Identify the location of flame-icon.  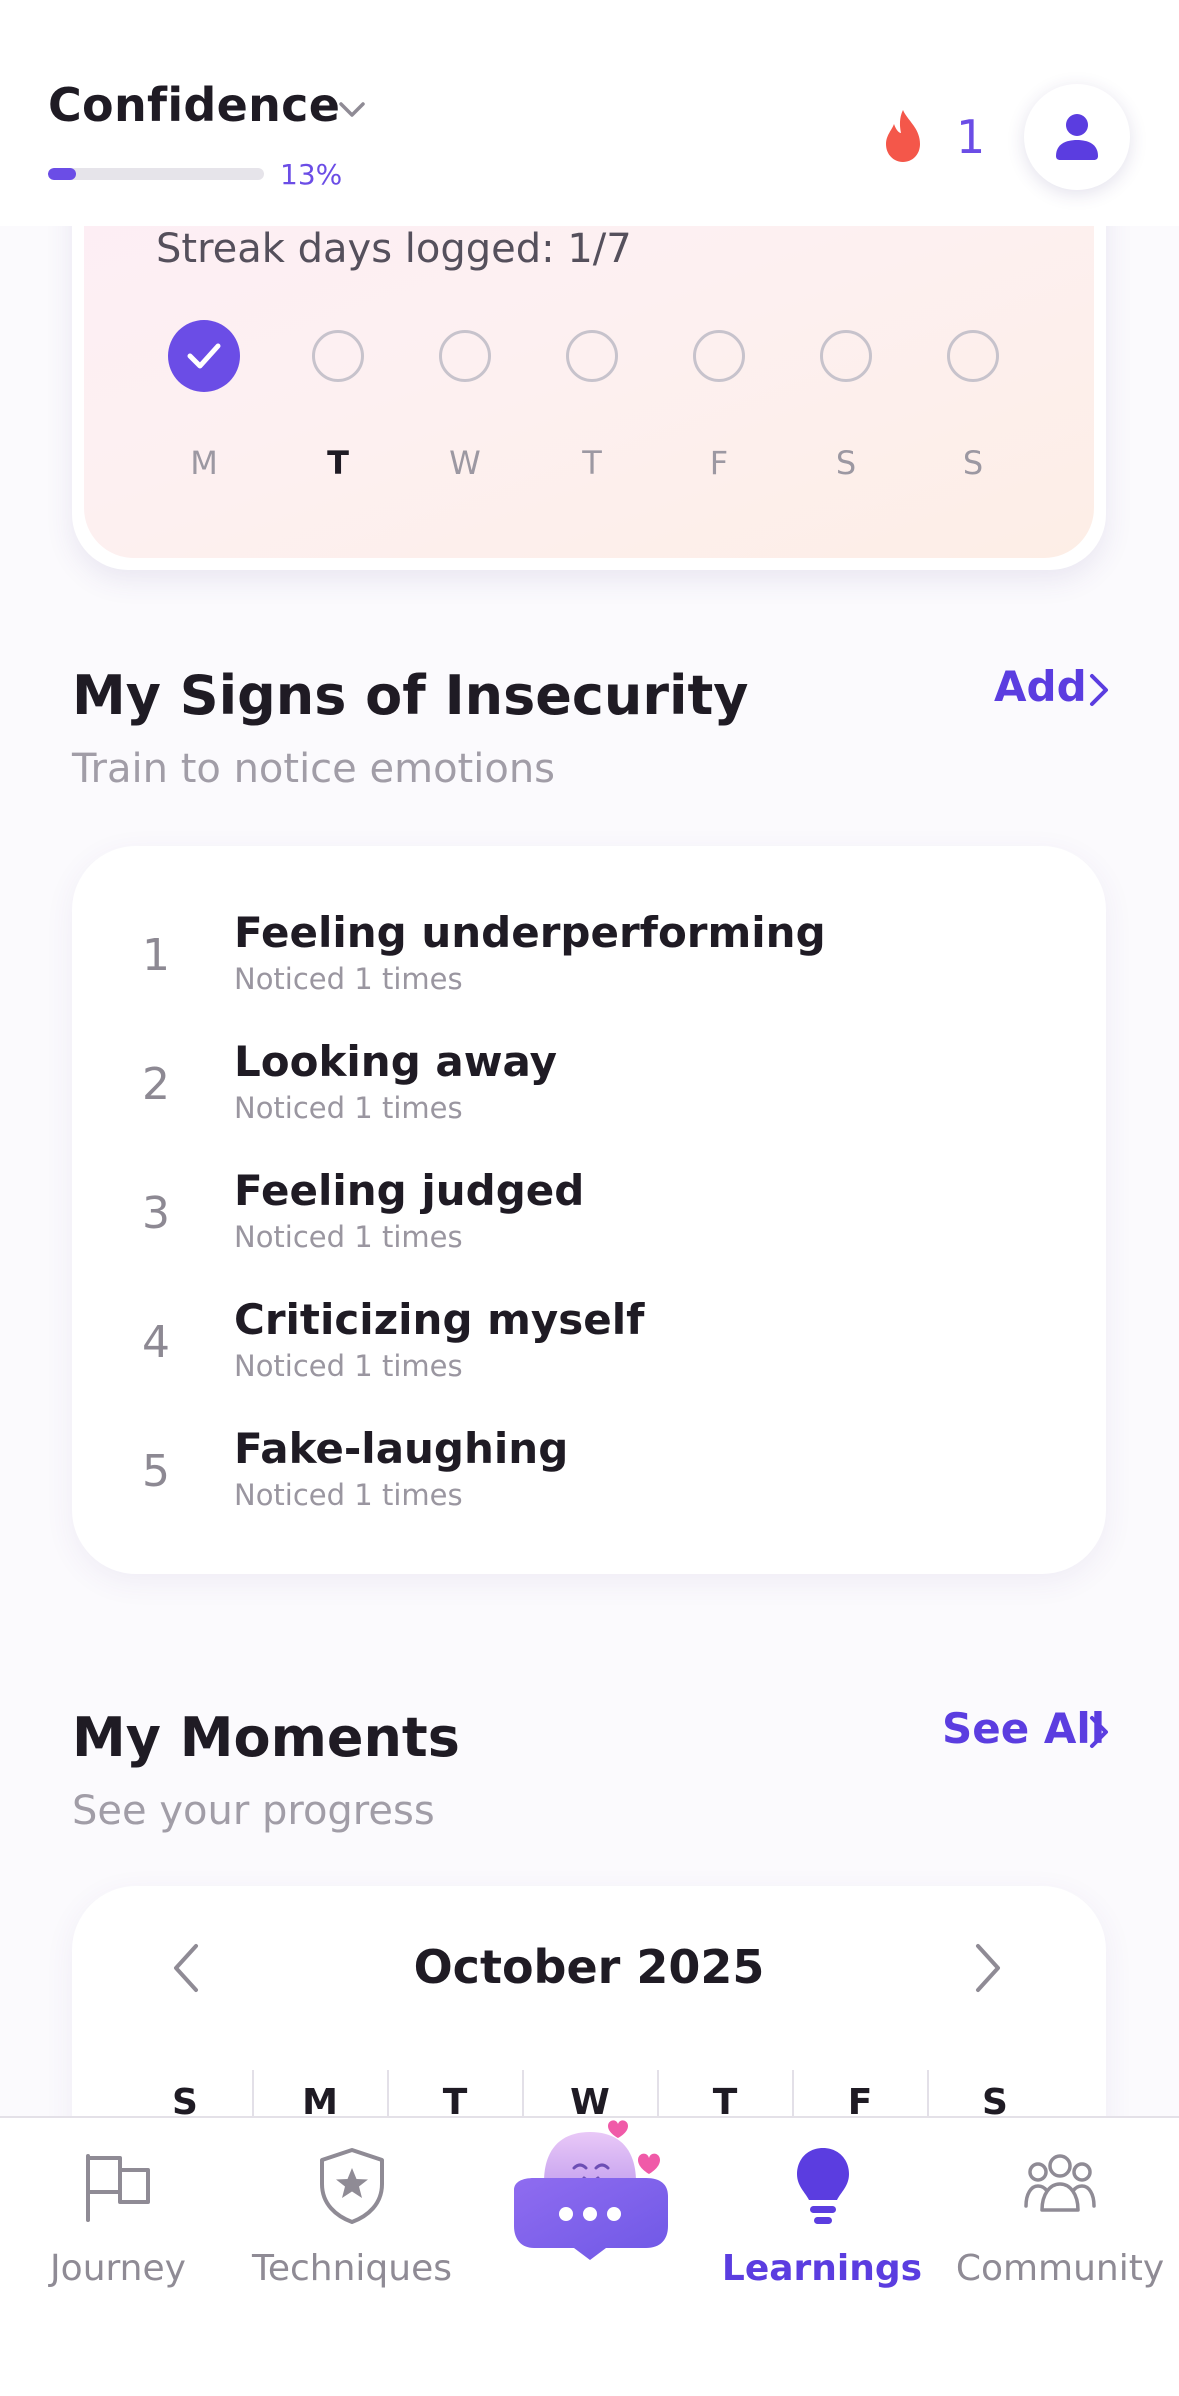
(903, 136).